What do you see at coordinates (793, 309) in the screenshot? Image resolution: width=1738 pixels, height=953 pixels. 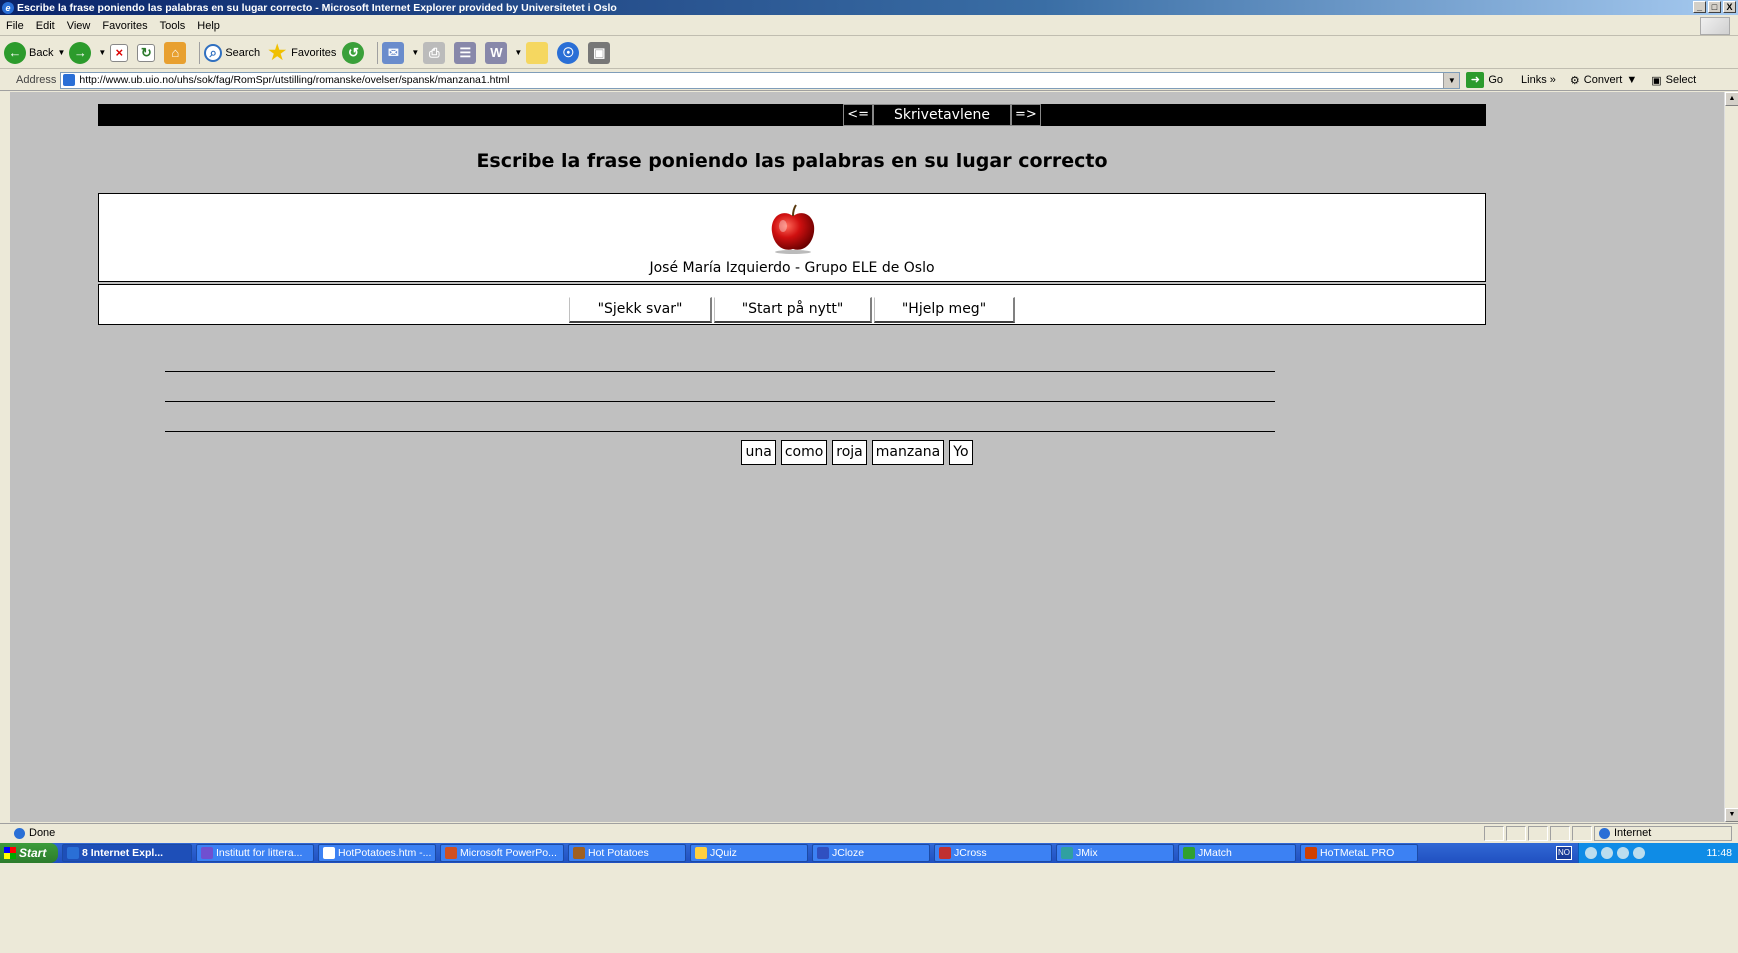 I see `restart-button: "Start på nytt"` at bounding box center [793, 309].